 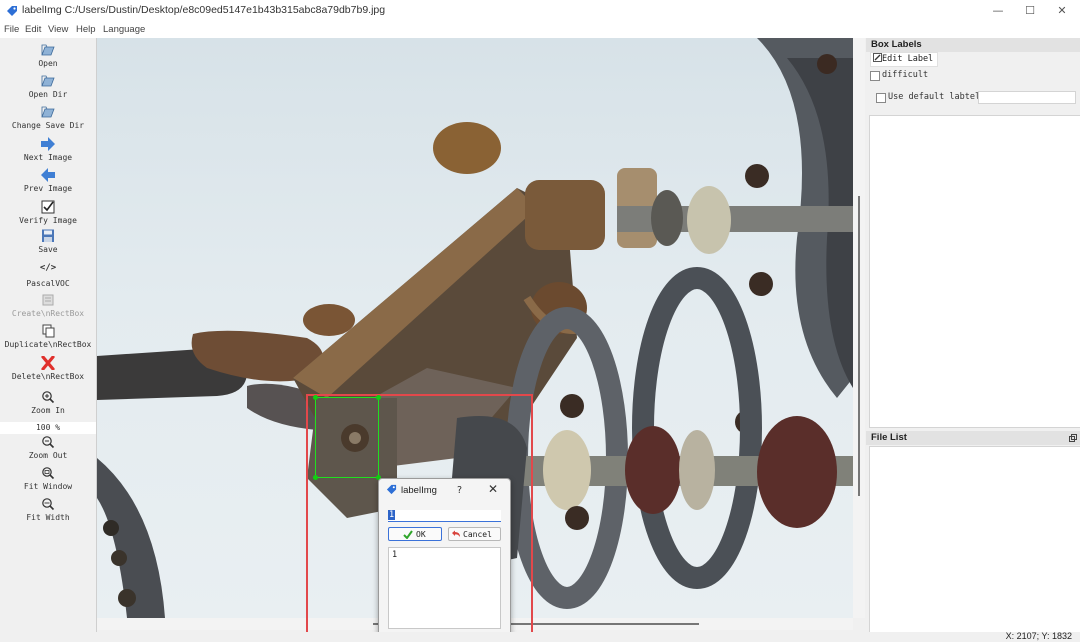 I want to click on fit-width-label: Fit Width, so click(x=48, y=517).